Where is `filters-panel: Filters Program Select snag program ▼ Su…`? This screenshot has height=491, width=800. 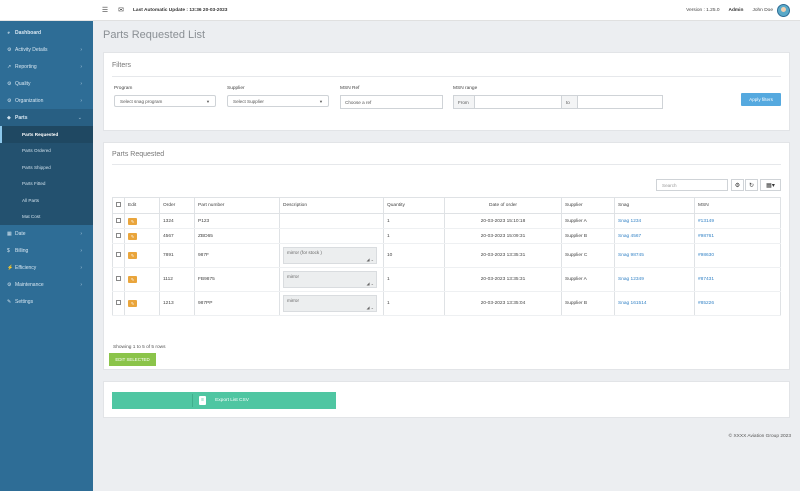
filters-panel: Filters Program Select snag program ▼ Su… is located at coordinates (446, 91).